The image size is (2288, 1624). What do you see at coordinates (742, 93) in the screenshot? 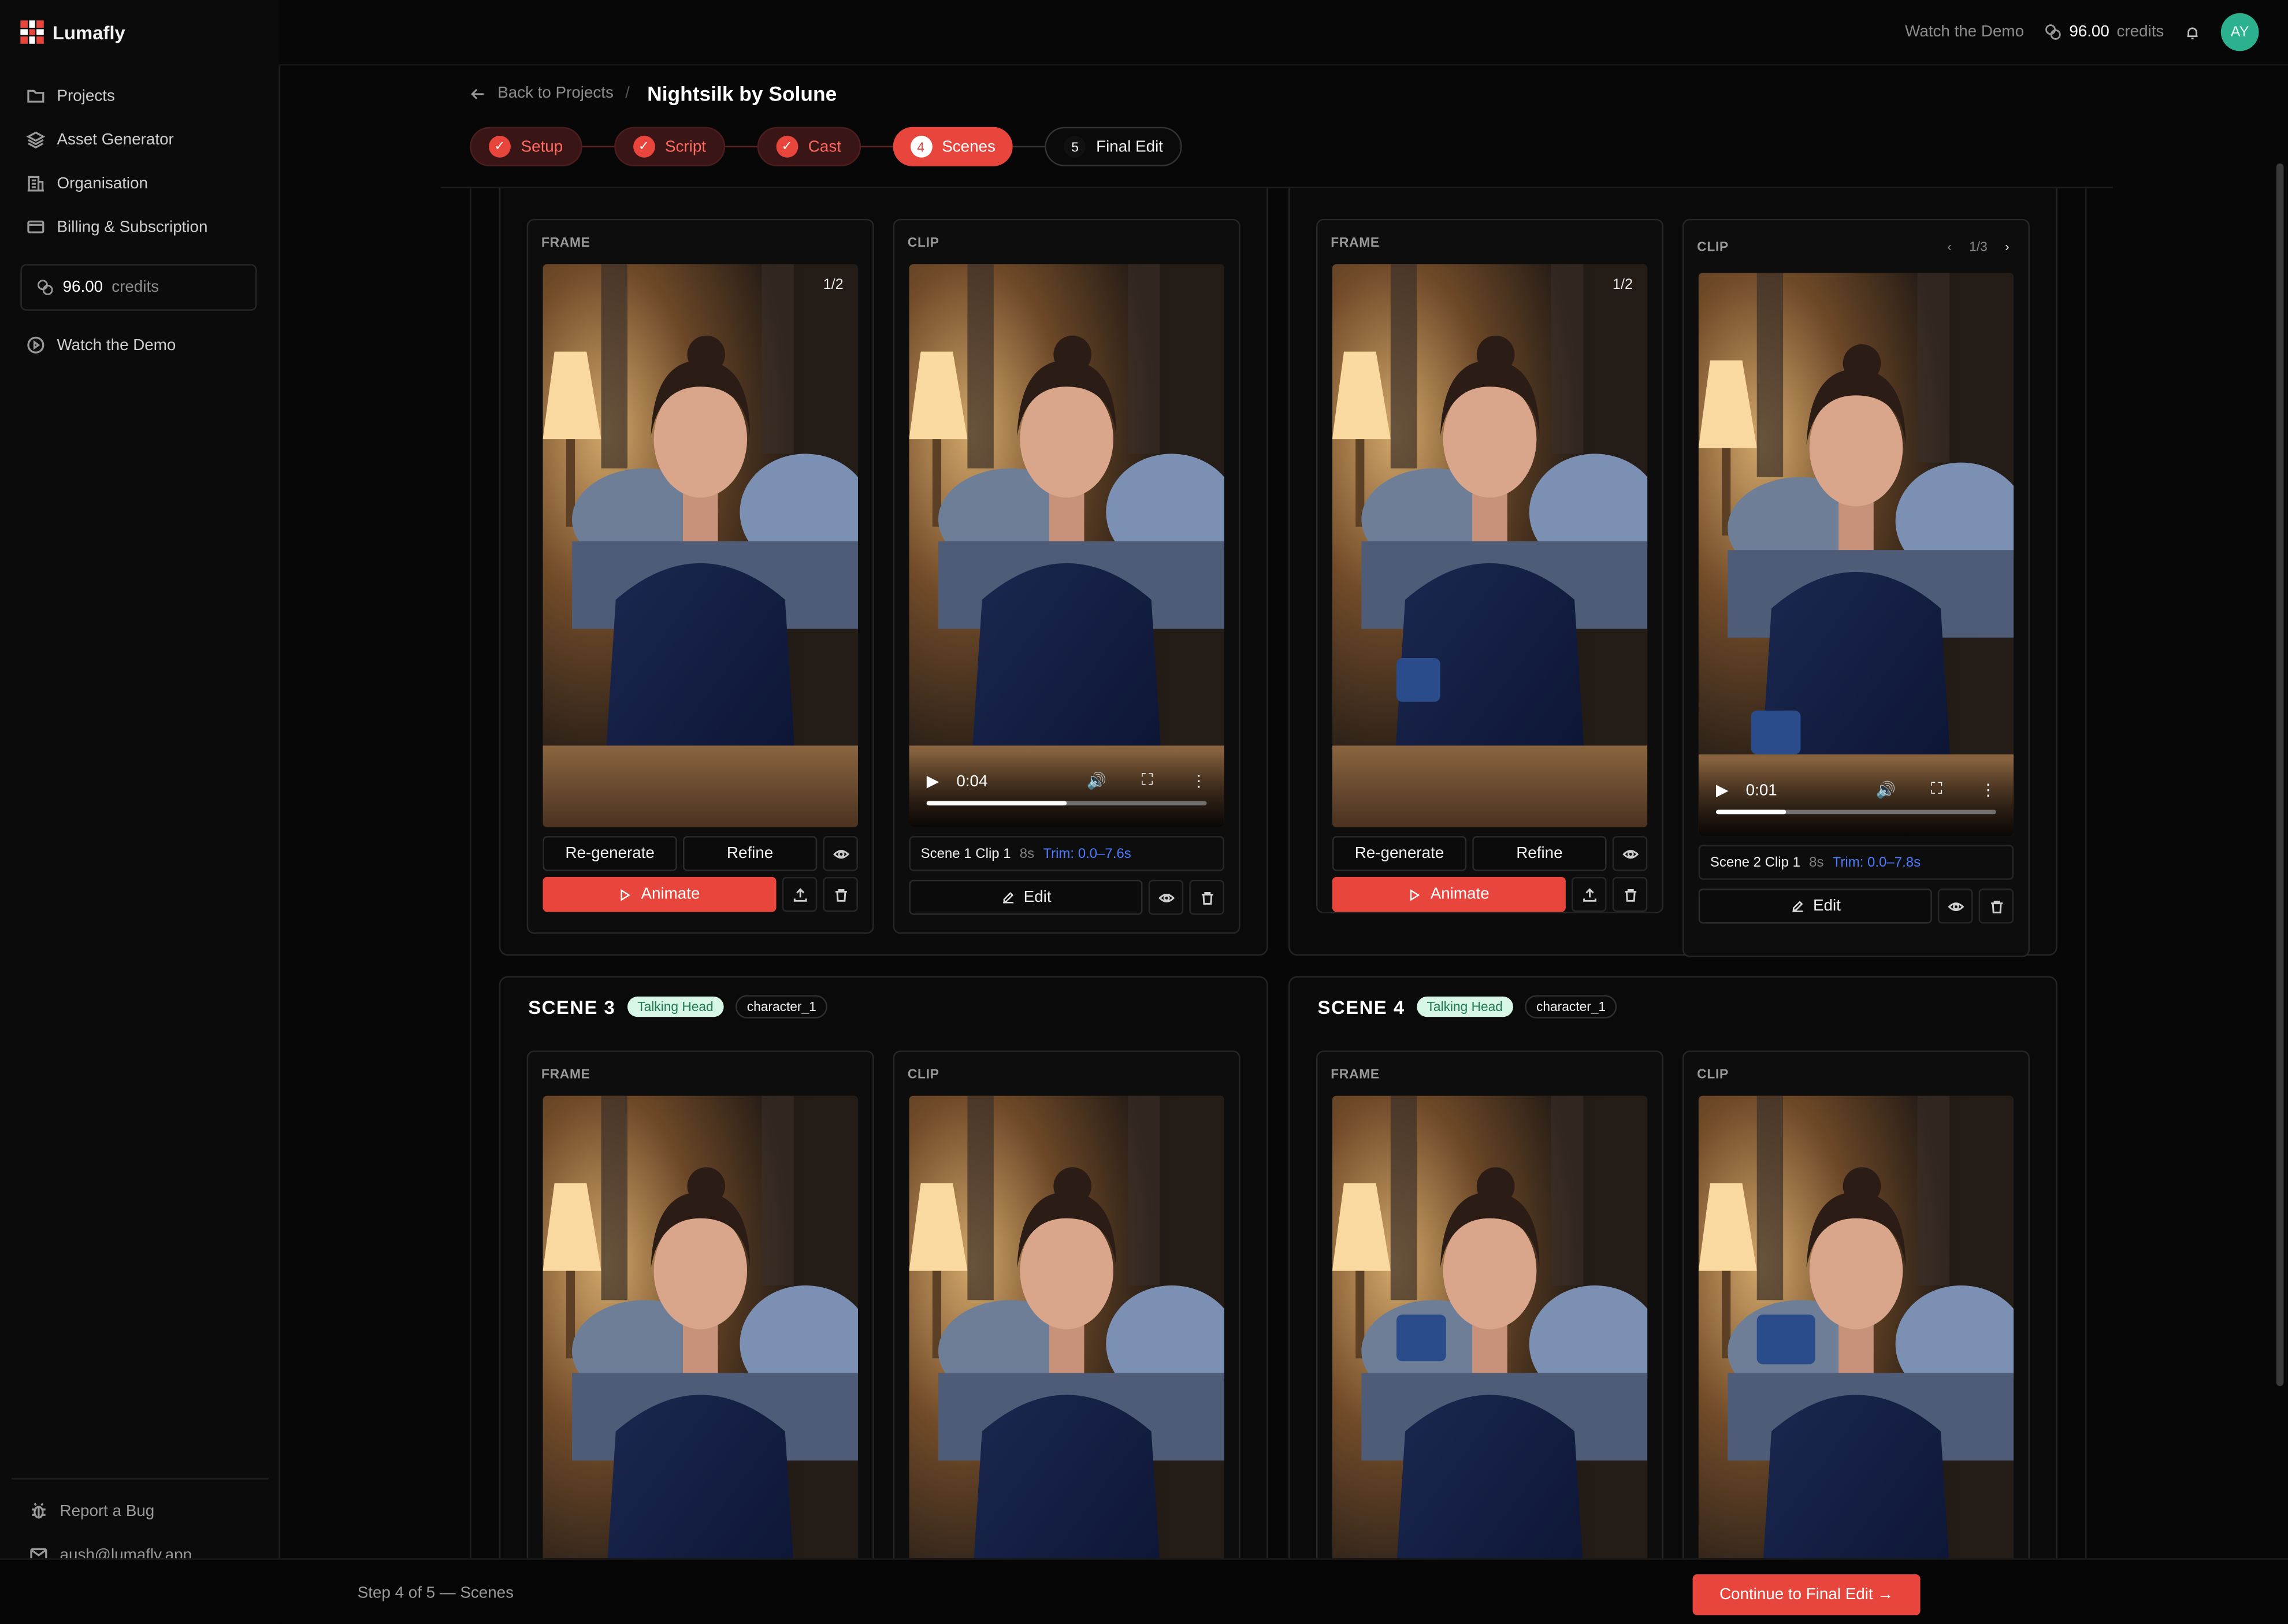
I see `page-title: Nightsilk by Solune` at bounding box center [742, 93].